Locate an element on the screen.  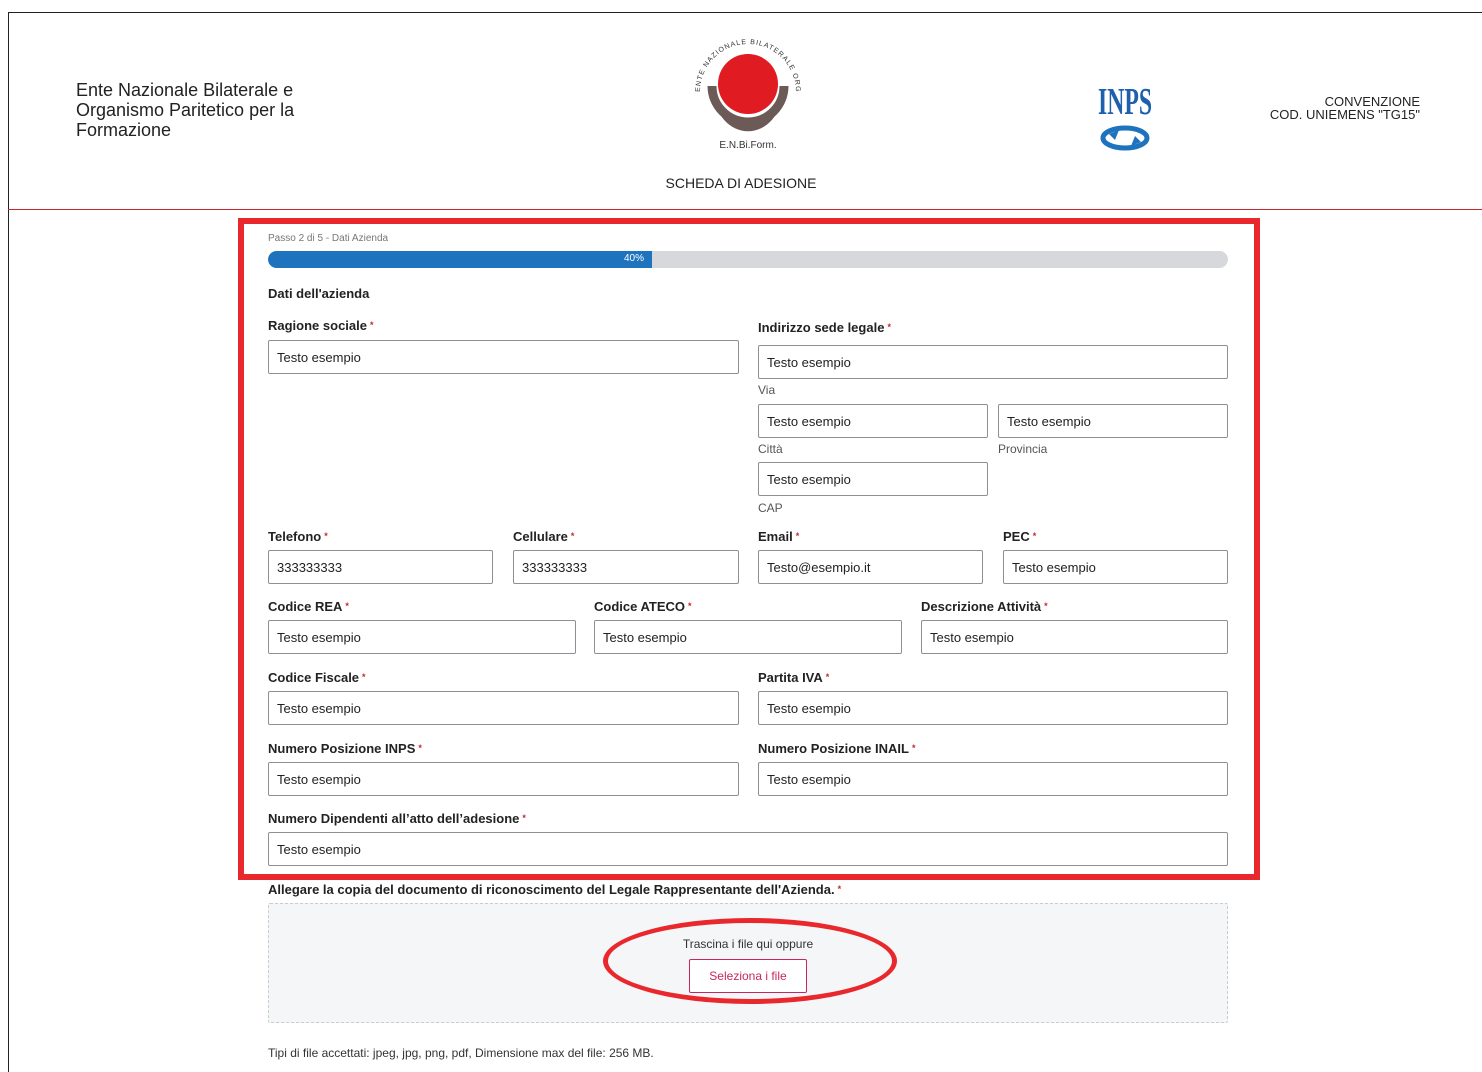
via-input is located at coordinates (993, 362).